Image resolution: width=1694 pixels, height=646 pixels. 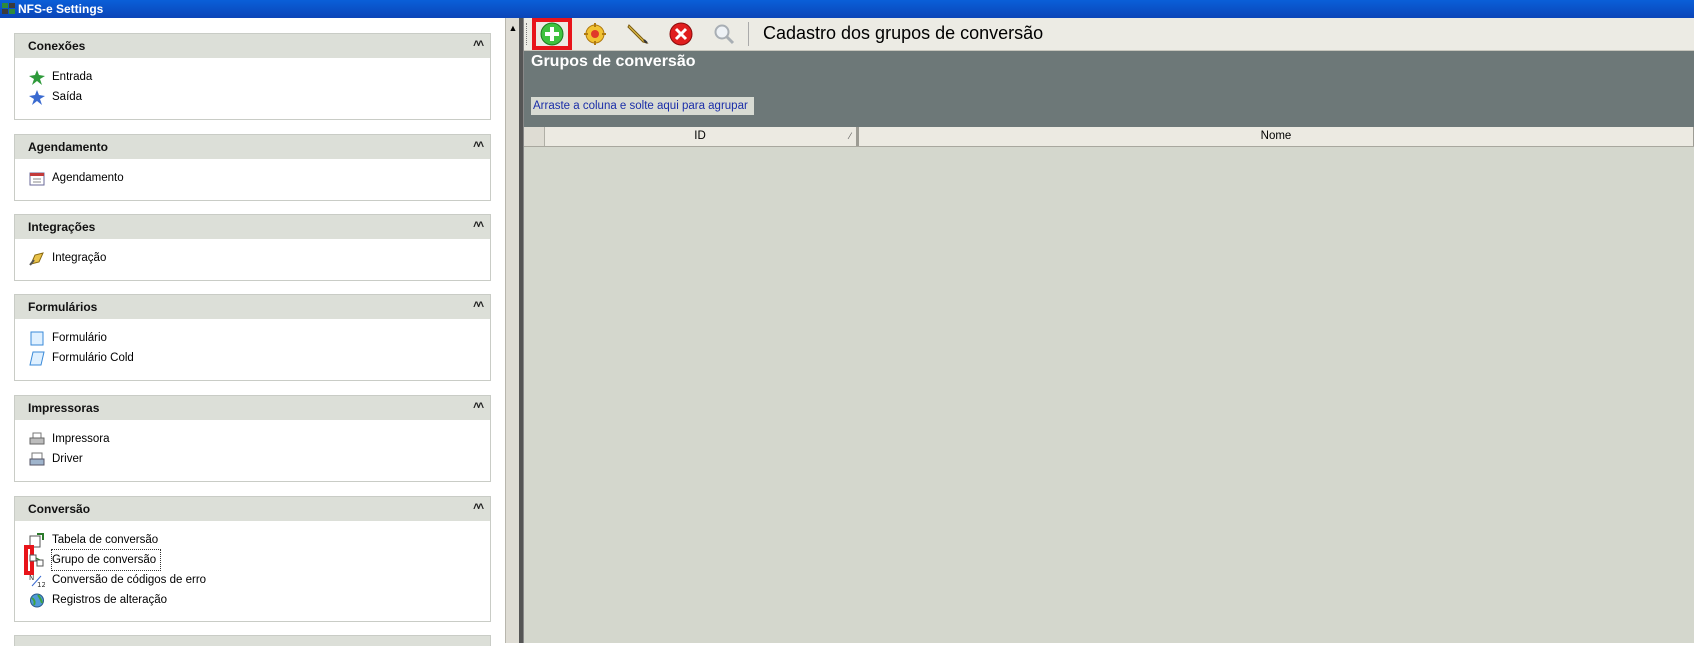 I want to click on edit-button, so click(x=638, y=34).